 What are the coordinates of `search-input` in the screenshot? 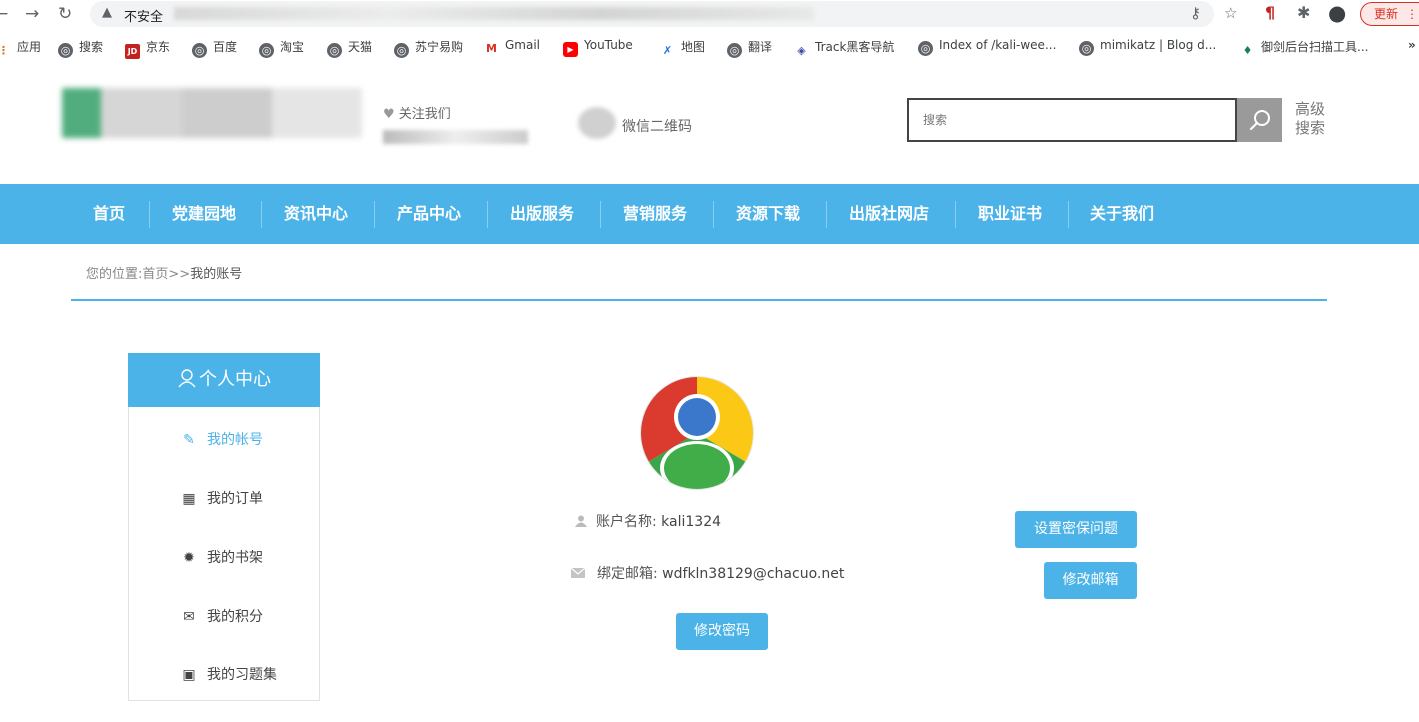 It's located at (1072, 120).